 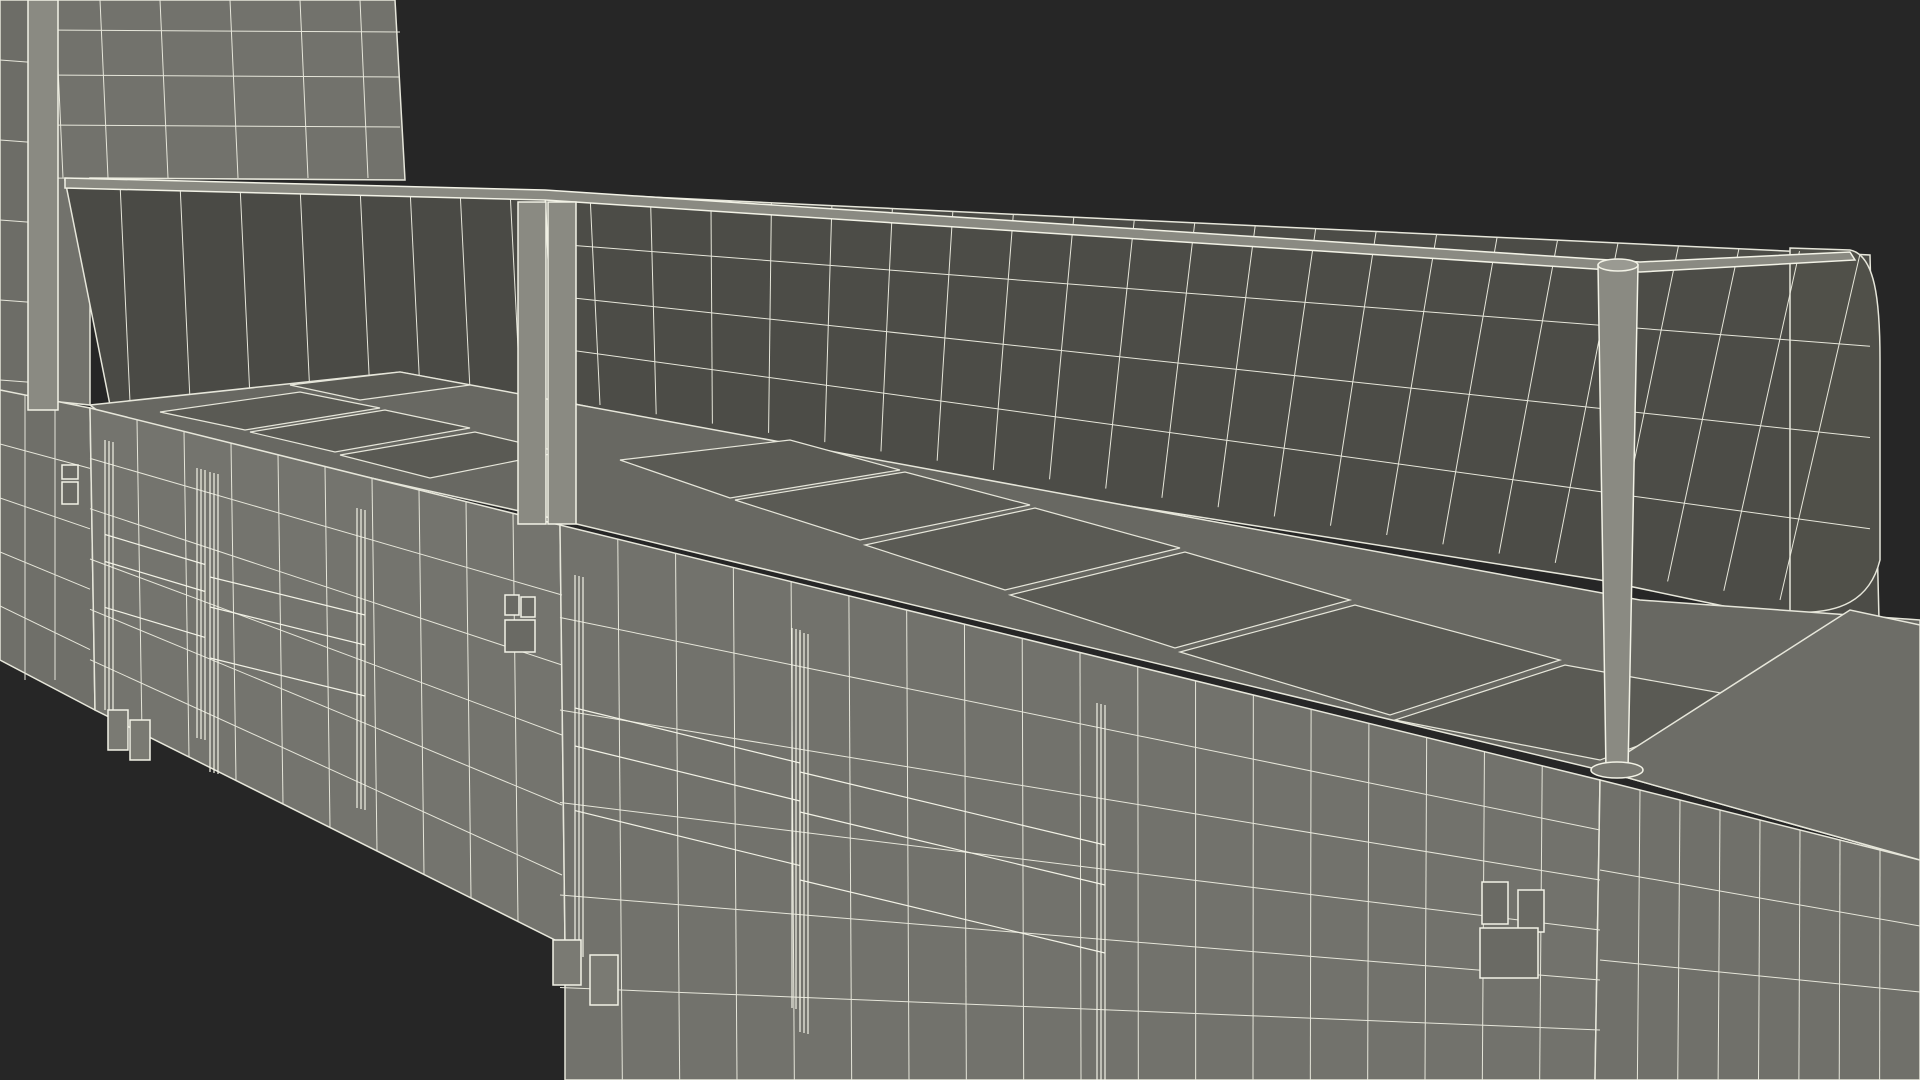 I want to click on sneeze-guard-back-left, so click(x=310, y=292).